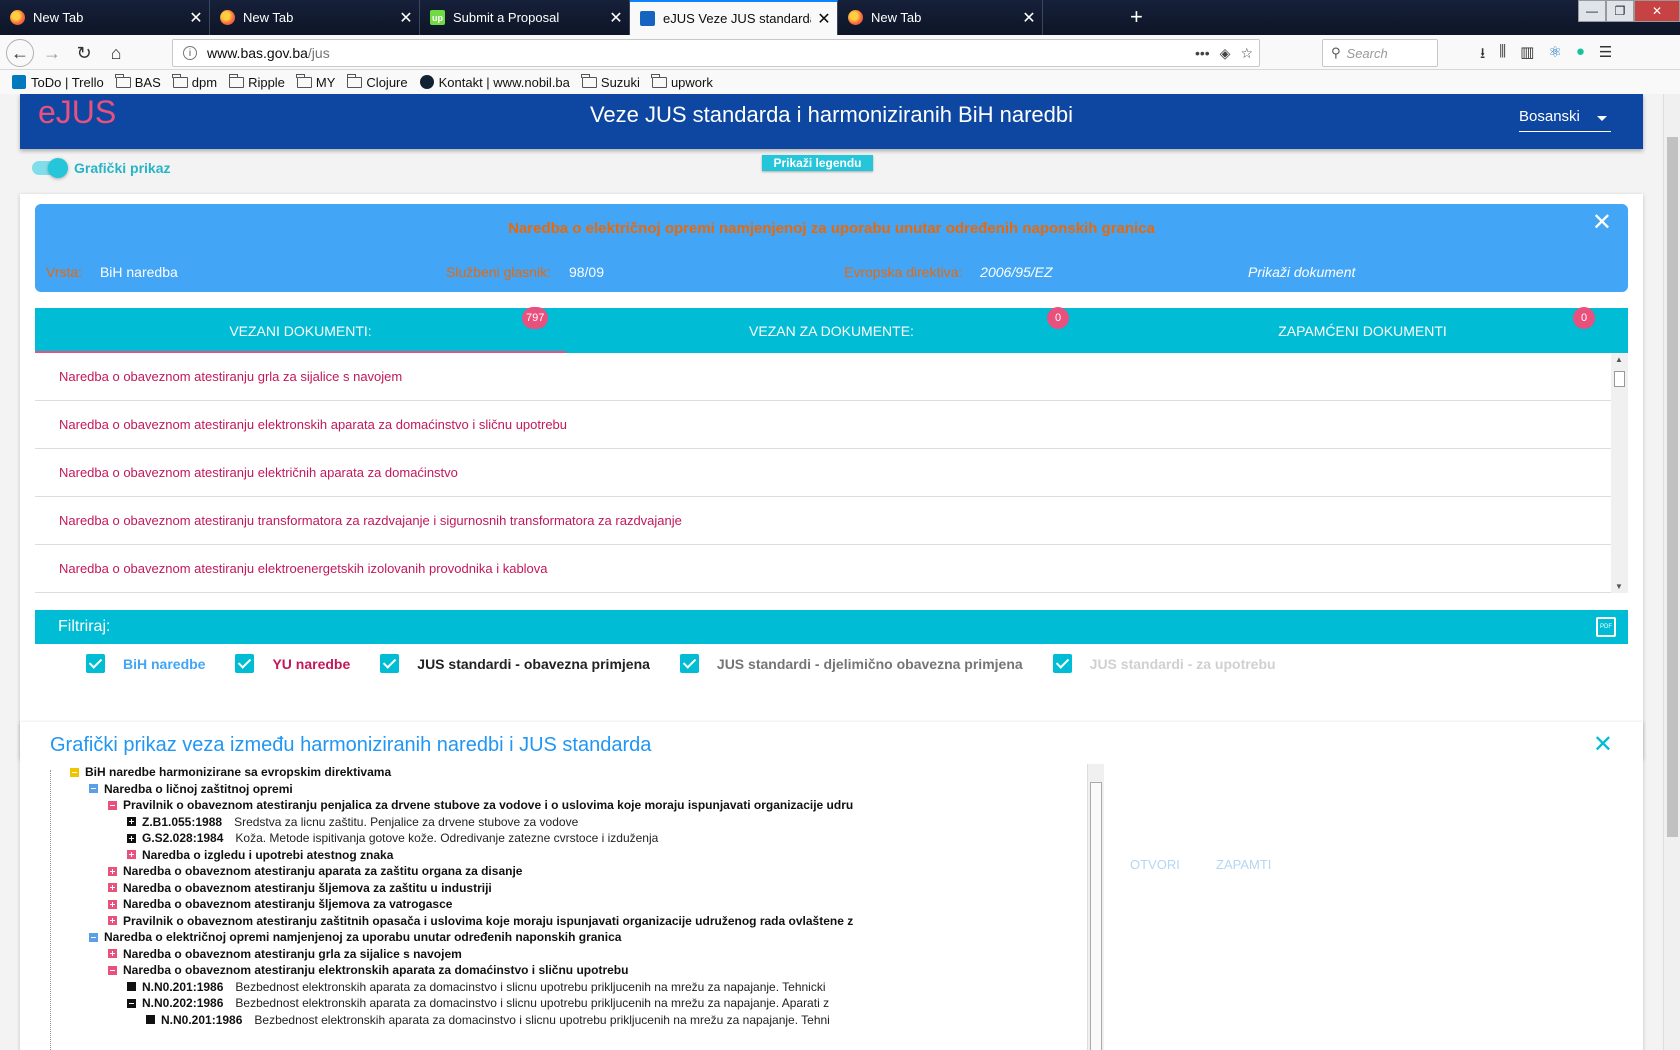 This screenshot has height=1050, width=1680. Describe the element at coordinates (52, 53) in the screenshot. I see `forward-button: →` at that location.